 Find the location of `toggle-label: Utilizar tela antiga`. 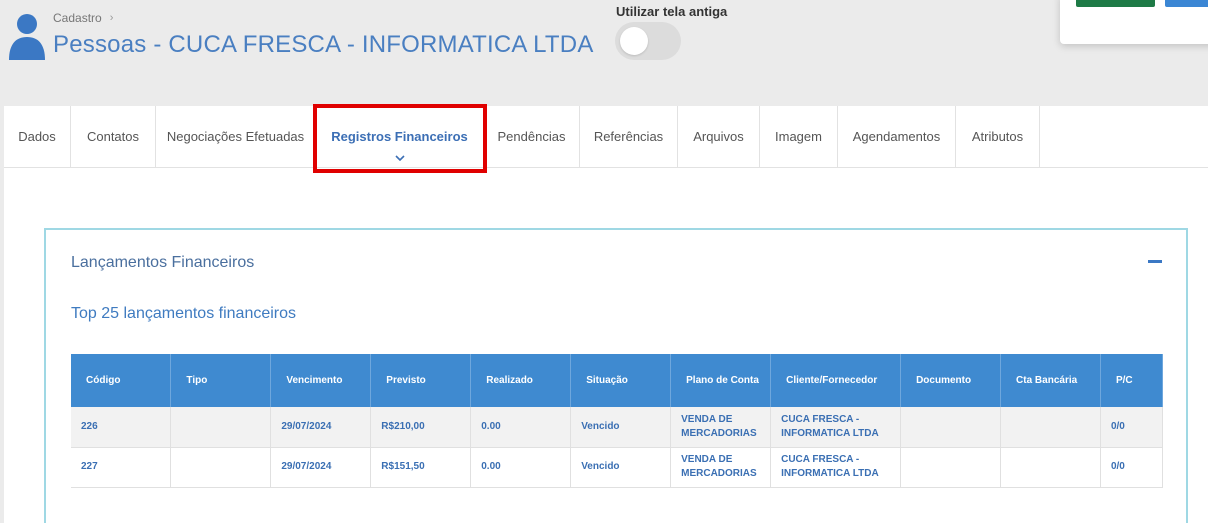

toggle-label: Utilizar tela antiga is located at coordinates (672, 11).